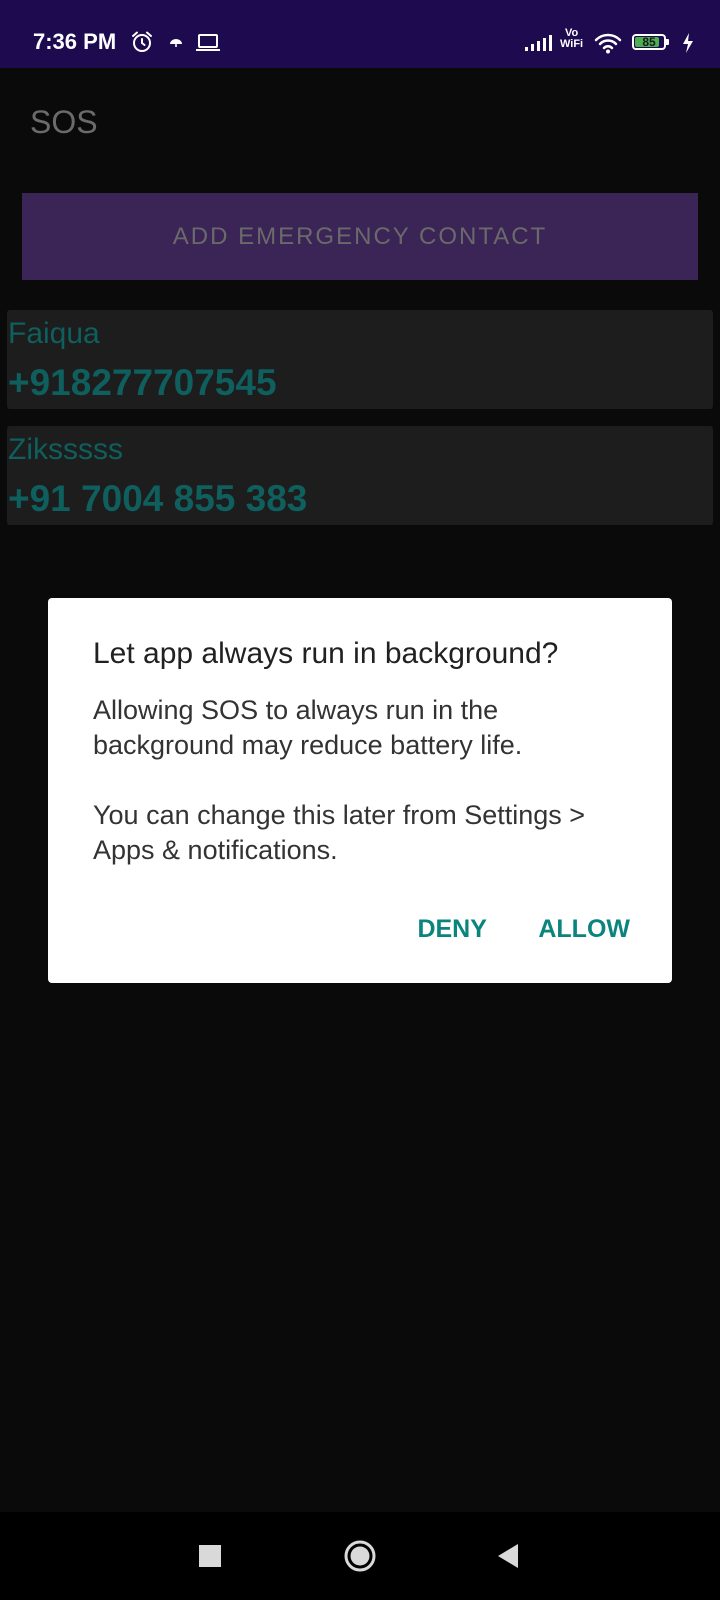 The image size is (720, 1600). I want to click on contact-name: Ziksssss, so click(65, 449).